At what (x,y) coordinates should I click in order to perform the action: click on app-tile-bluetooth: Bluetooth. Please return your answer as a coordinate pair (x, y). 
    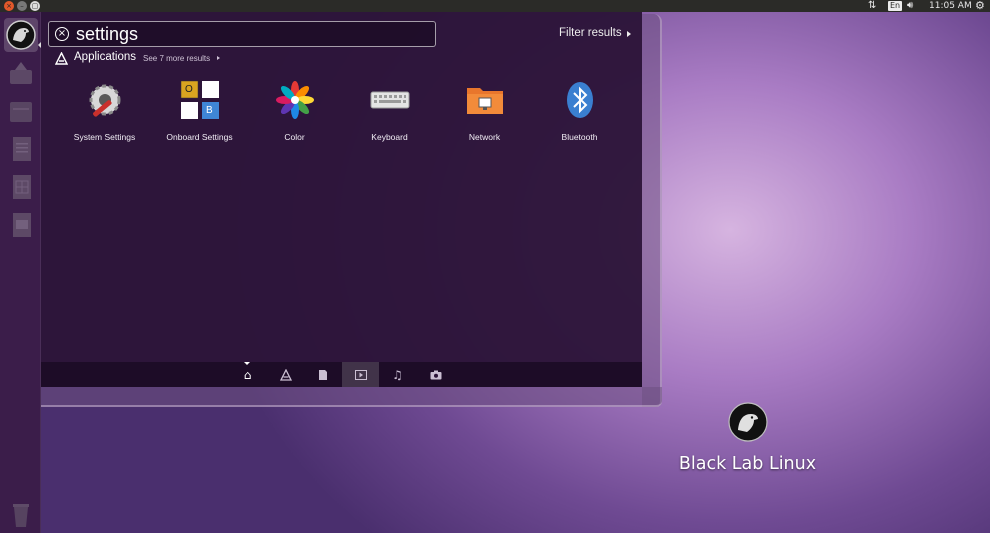
    Looking at the image, I should click on (579, 112).